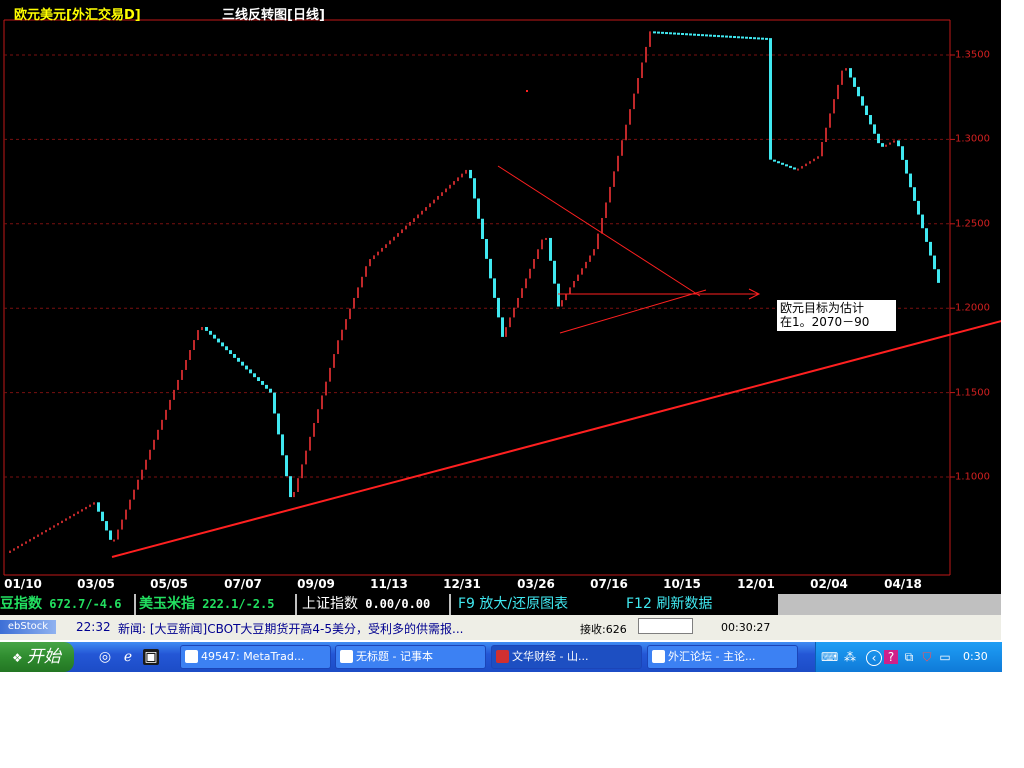 The height and width of the screenshot is (768, 1024). What do you see at coordinates (513, 604) in the screenshot?
I see `f9-zoom-hint: F9 放大/还原图表` at bounding box center [513, 604].